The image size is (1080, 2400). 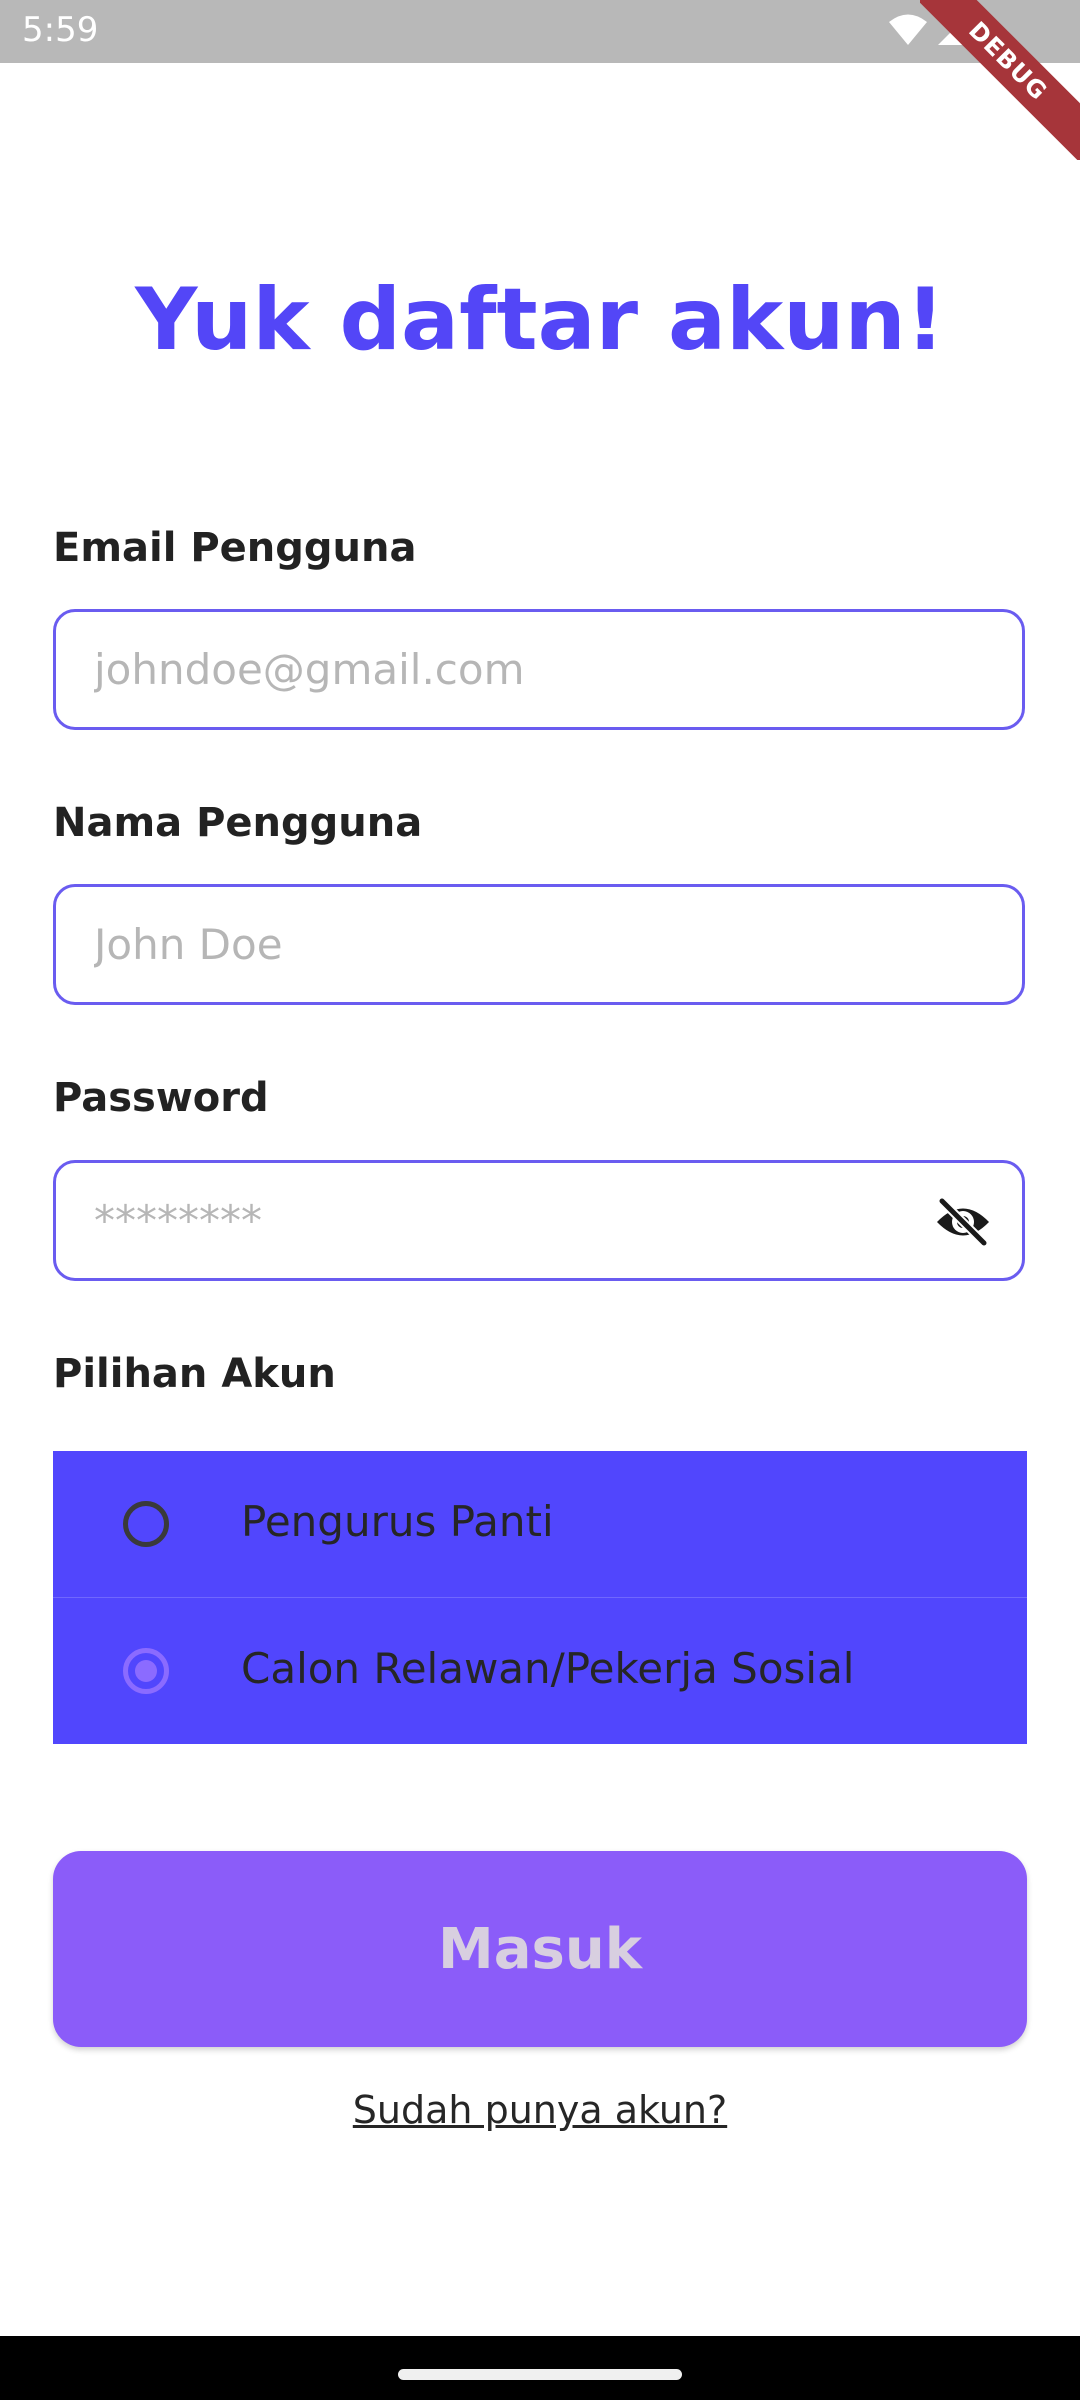 I want to click on password-field-container, so click(x=539, y=1220).